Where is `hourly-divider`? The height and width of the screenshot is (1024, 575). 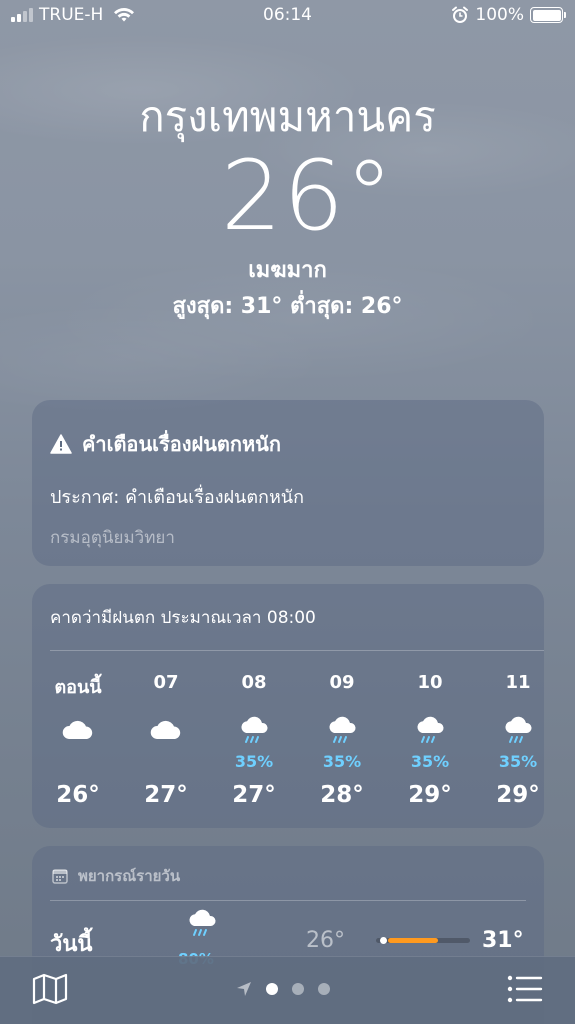 hourly-divider is located at coordinates (297, 650).